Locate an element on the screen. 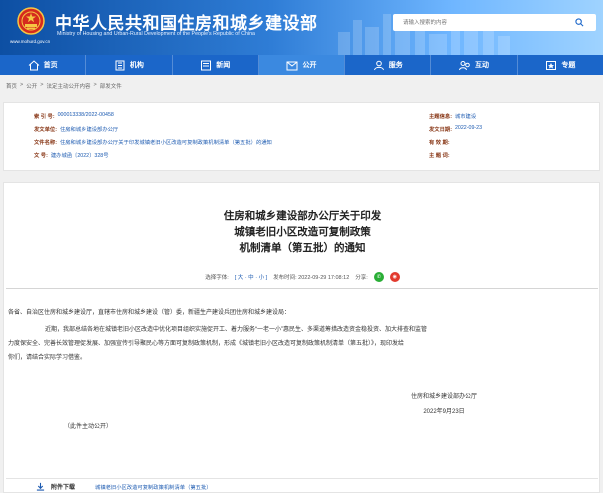 The width and height of the screenshot is (603, 493). public-note: （此件主动公开） is located at coordinates (88, 427).